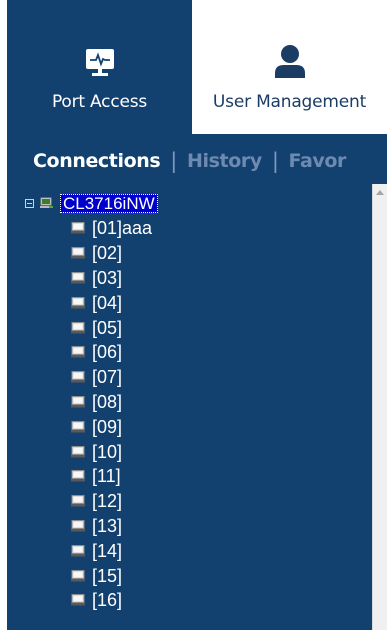 Image resolution: width=387 pixels, height=636 pixels. Describe the element at coordinates (290, 60) in the screenshot. I see `user-icon` at that location.